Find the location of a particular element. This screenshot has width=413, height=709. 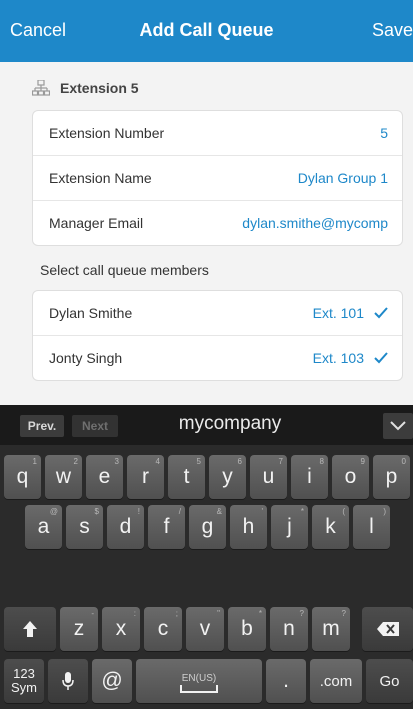

key-label: w is located at coordinates (63, 476).